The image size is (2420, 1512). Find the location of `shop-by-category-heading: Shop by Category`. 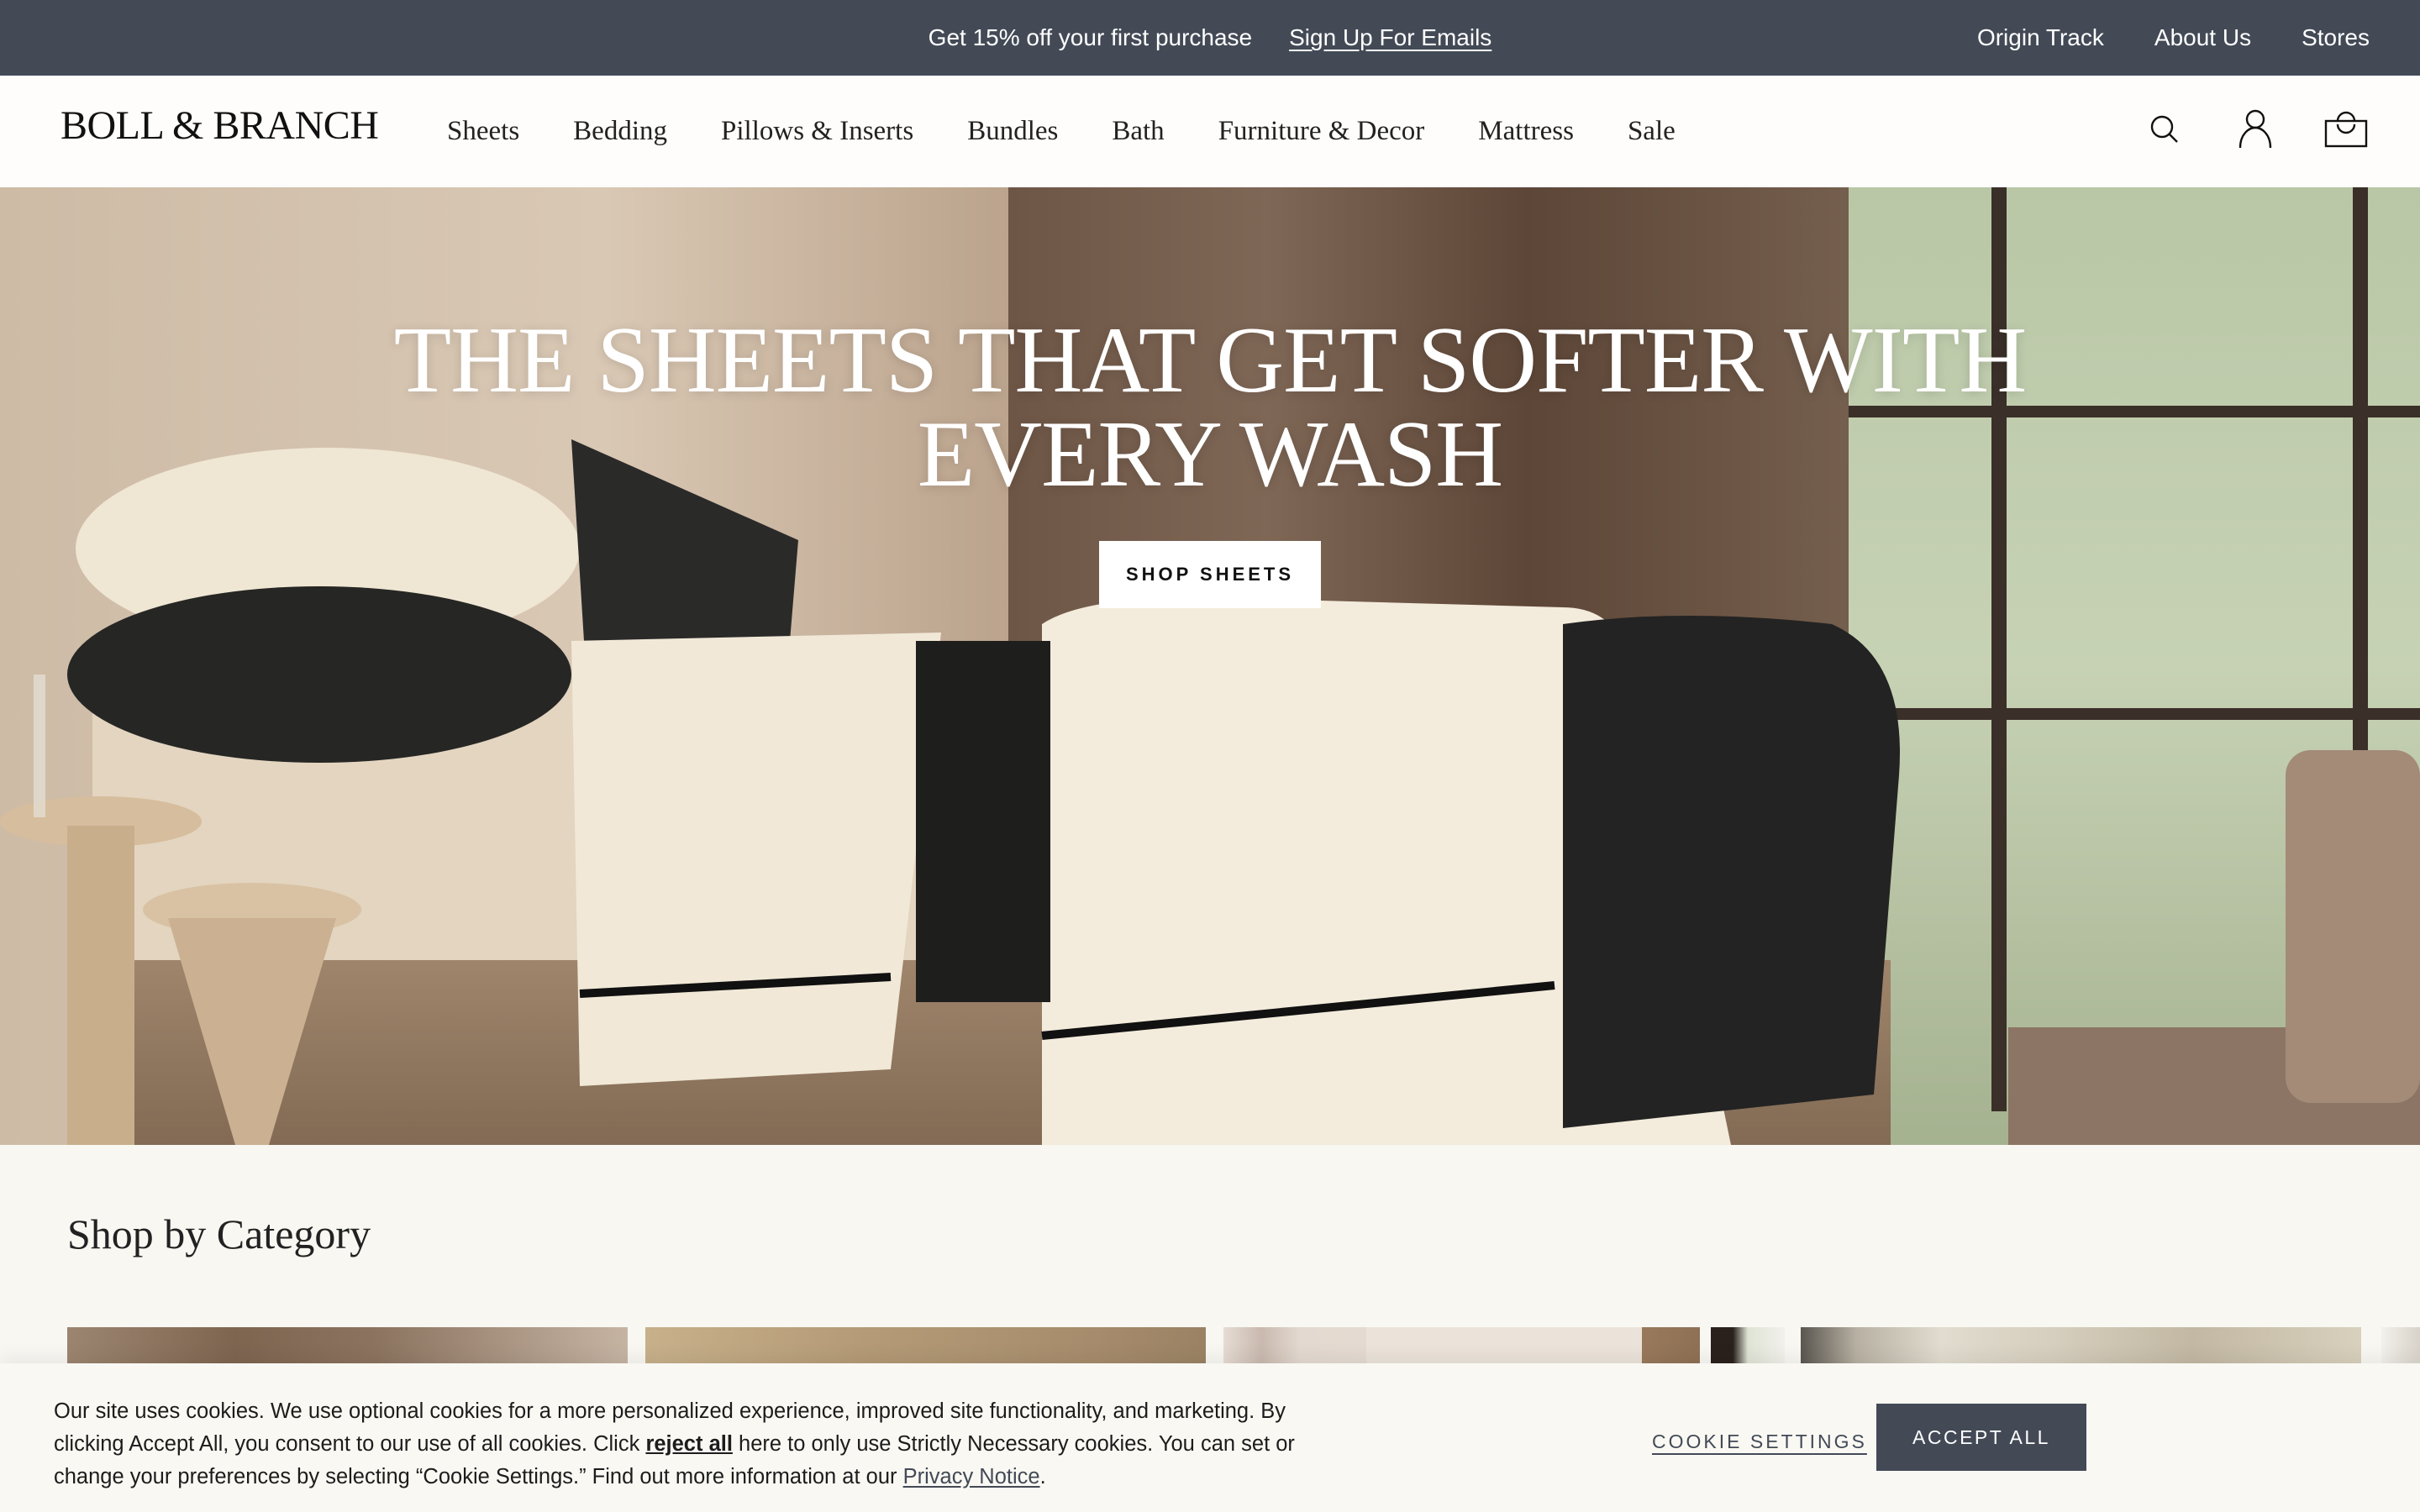

shop-by-category-heading: Shop by Category is located at coordinates (219, 1233).